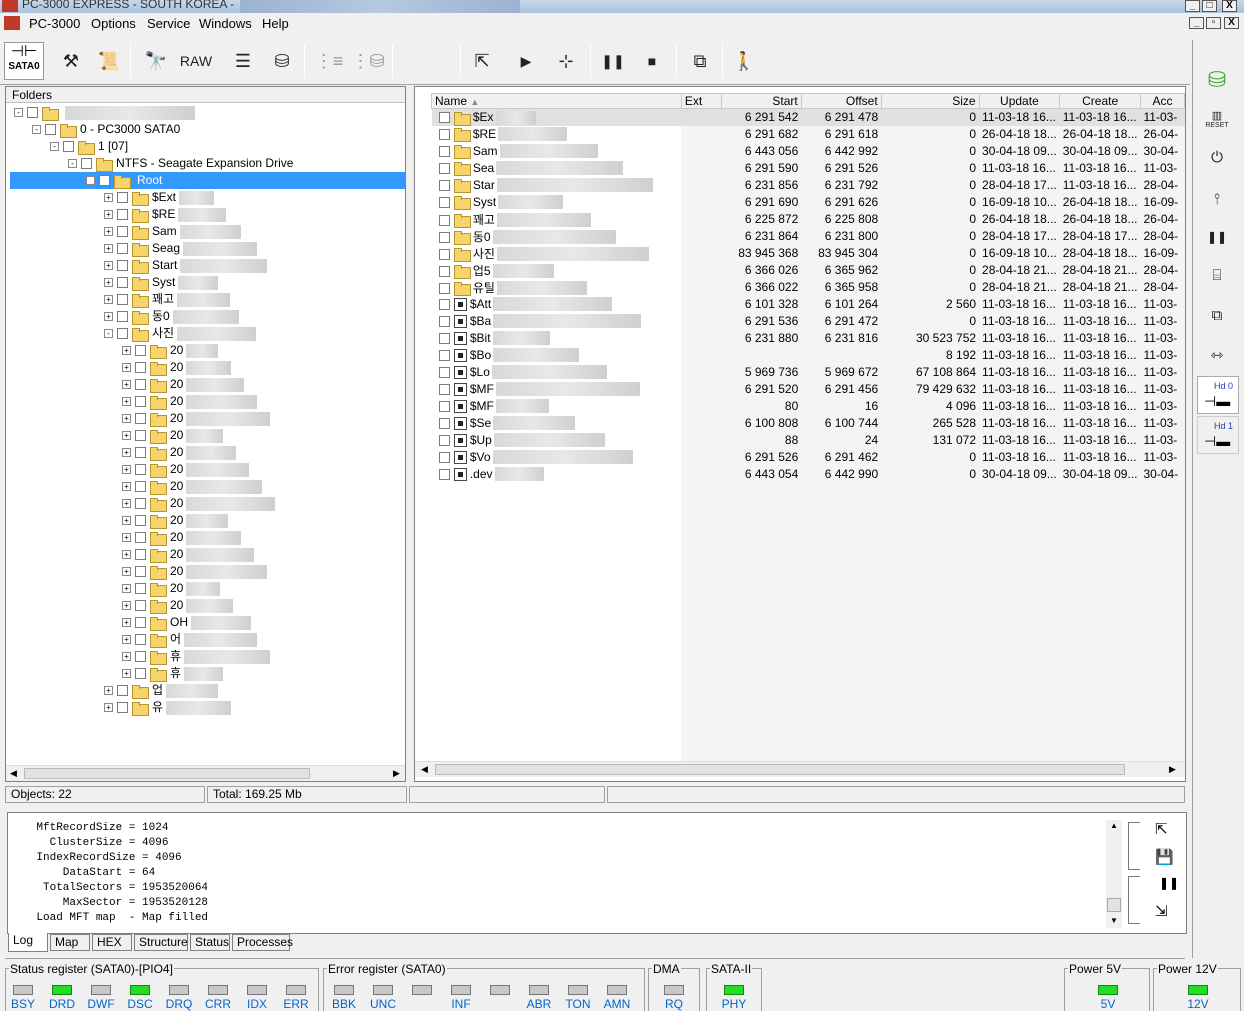 The image size is (1244, 1011). Describe the element at coordinates (207, 197) in the screenshot. I see `tree-node: + $Ext` at that location.